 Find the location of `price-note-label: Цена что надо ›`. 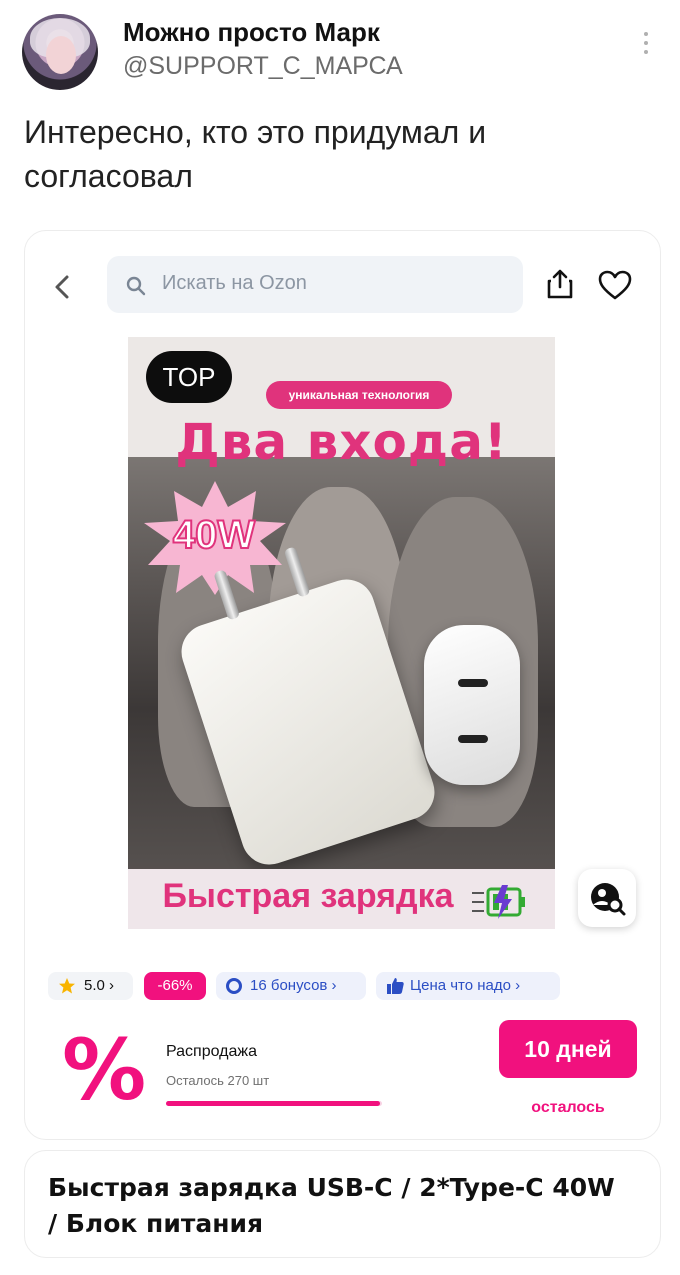

price-note-label: Цена что надо › is located at coordinates (465, 985).